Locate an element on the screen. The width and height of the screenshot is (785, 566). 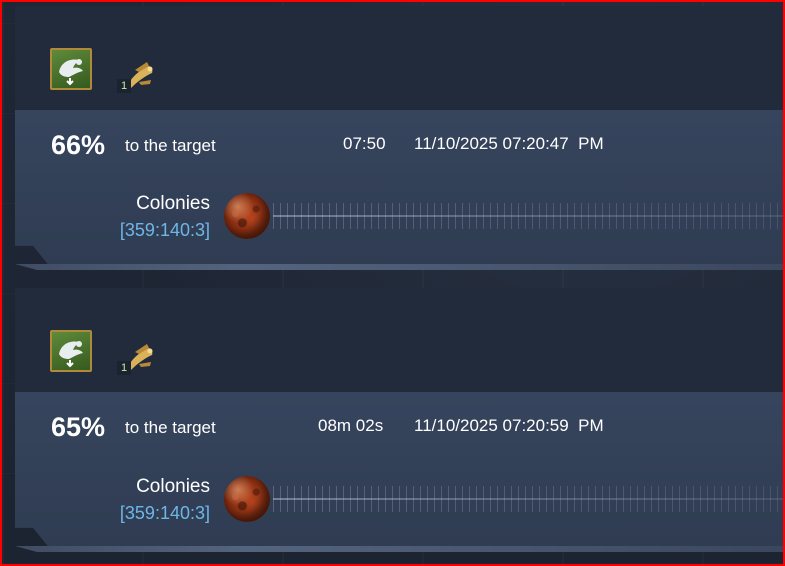
progress-percent: 66% is located at coordinates (78, 145).